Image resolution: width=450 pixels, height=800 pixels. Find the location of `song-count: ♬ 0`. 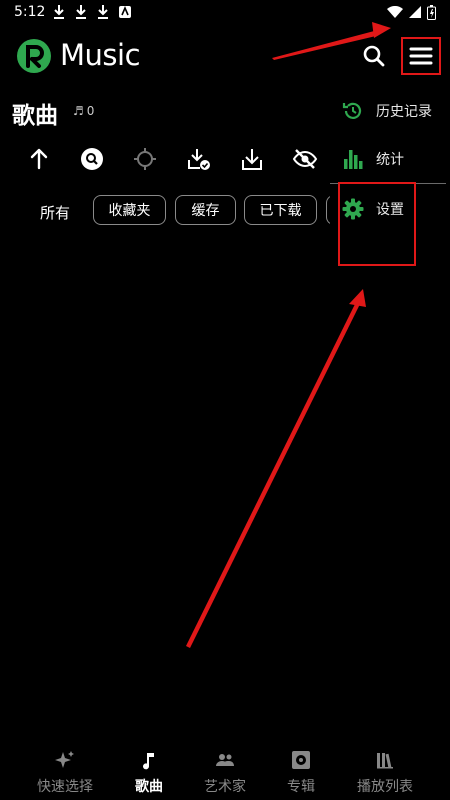

song-count: ♬ 0 is located at coordinates (83, 111).